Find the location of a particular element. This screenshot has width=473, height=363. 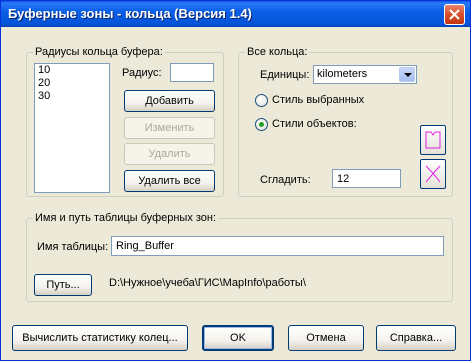

region-style-icon is located at coordinates (433, 140).